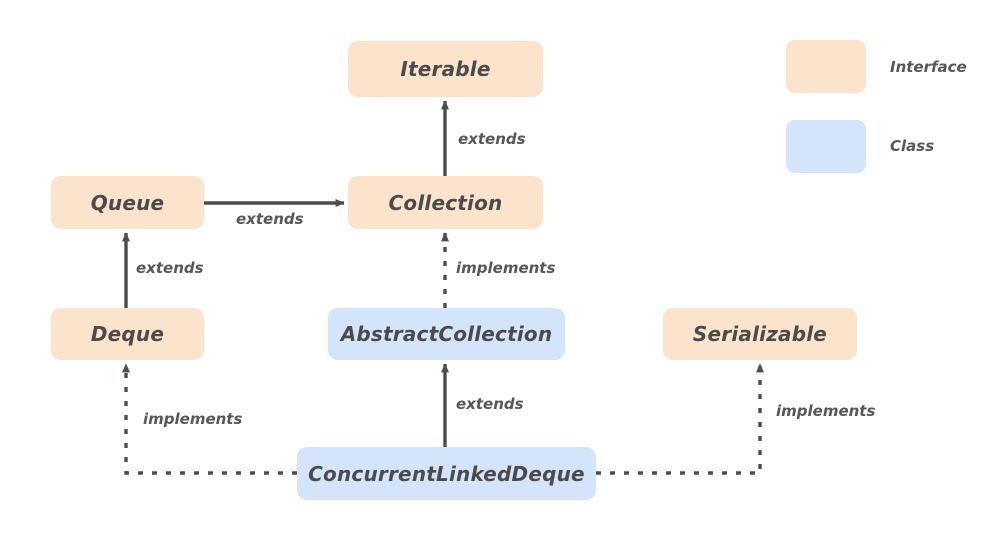 This screenshot has width=1000, height=553. I want to click on node-label-concurrentlinkeddeque: ConcurrentLinkedDeque, so click(446, 473).